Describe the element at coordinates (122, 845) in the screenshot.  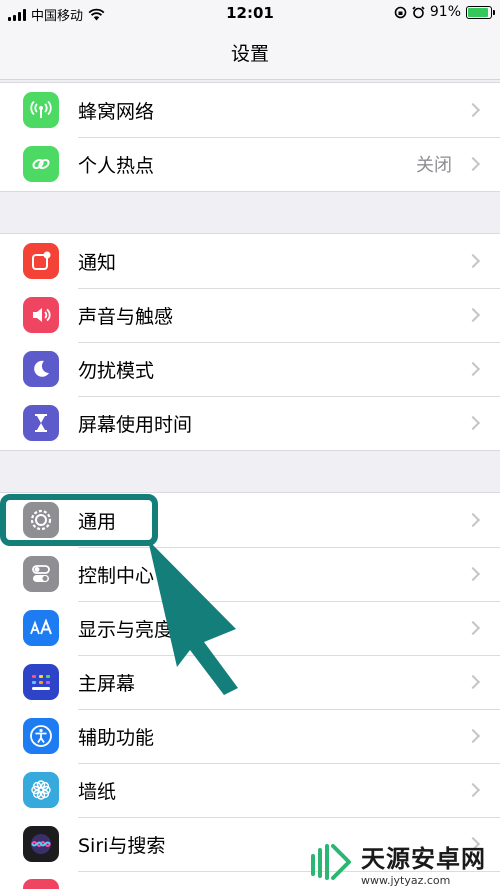
I see `settings-row-label: Siri与搜索` at that location.